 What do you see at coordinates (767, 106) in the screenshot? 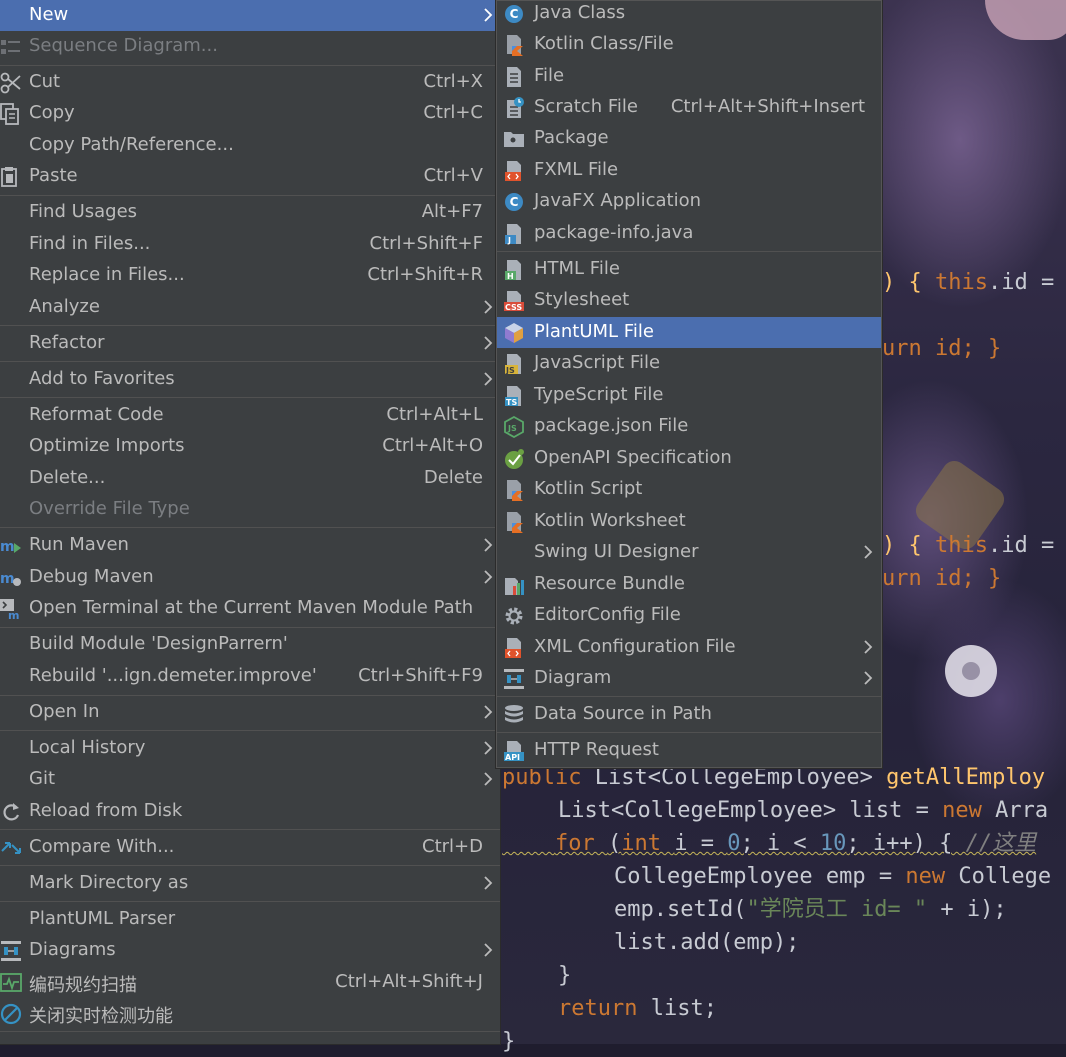
I see `menu-item-shortcut: Ctrl+Alt+Shift+Insert` at bounding box center [767, 106].